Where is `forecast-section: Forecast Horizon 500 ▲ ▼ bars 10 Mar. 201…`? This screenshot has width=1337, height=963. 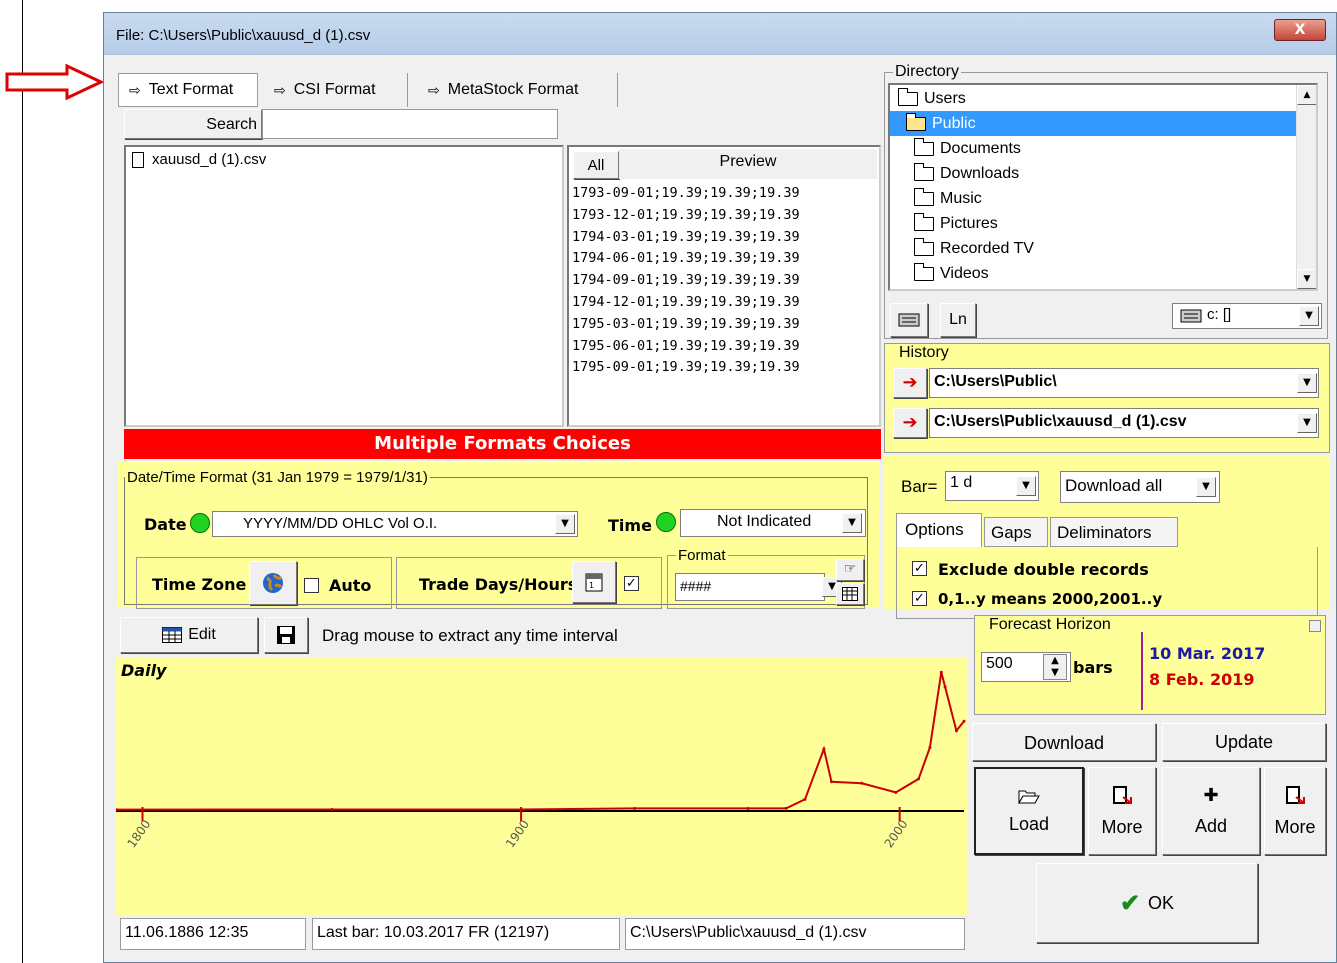
forecast-section: Forecast Horizon 500 ▲ ▼ bars 10 Mar. 201… is located at coordinates (1150, 665).